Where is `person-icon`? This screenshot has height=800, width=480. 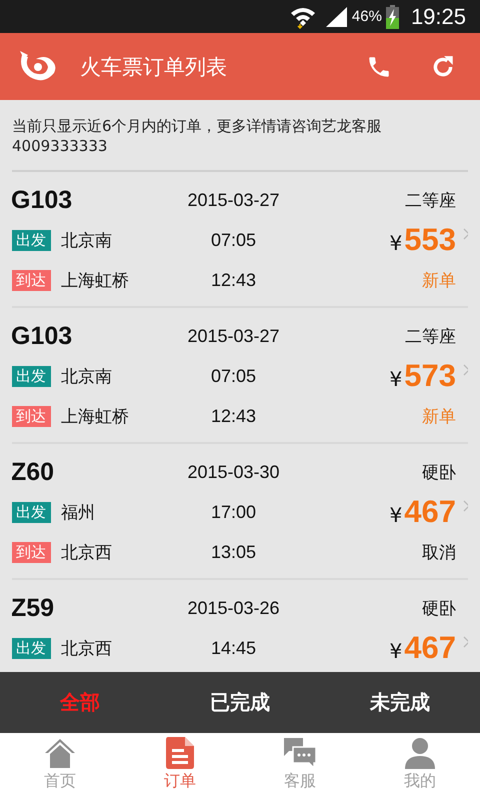 person-icon is located at coordinates (420, 753).